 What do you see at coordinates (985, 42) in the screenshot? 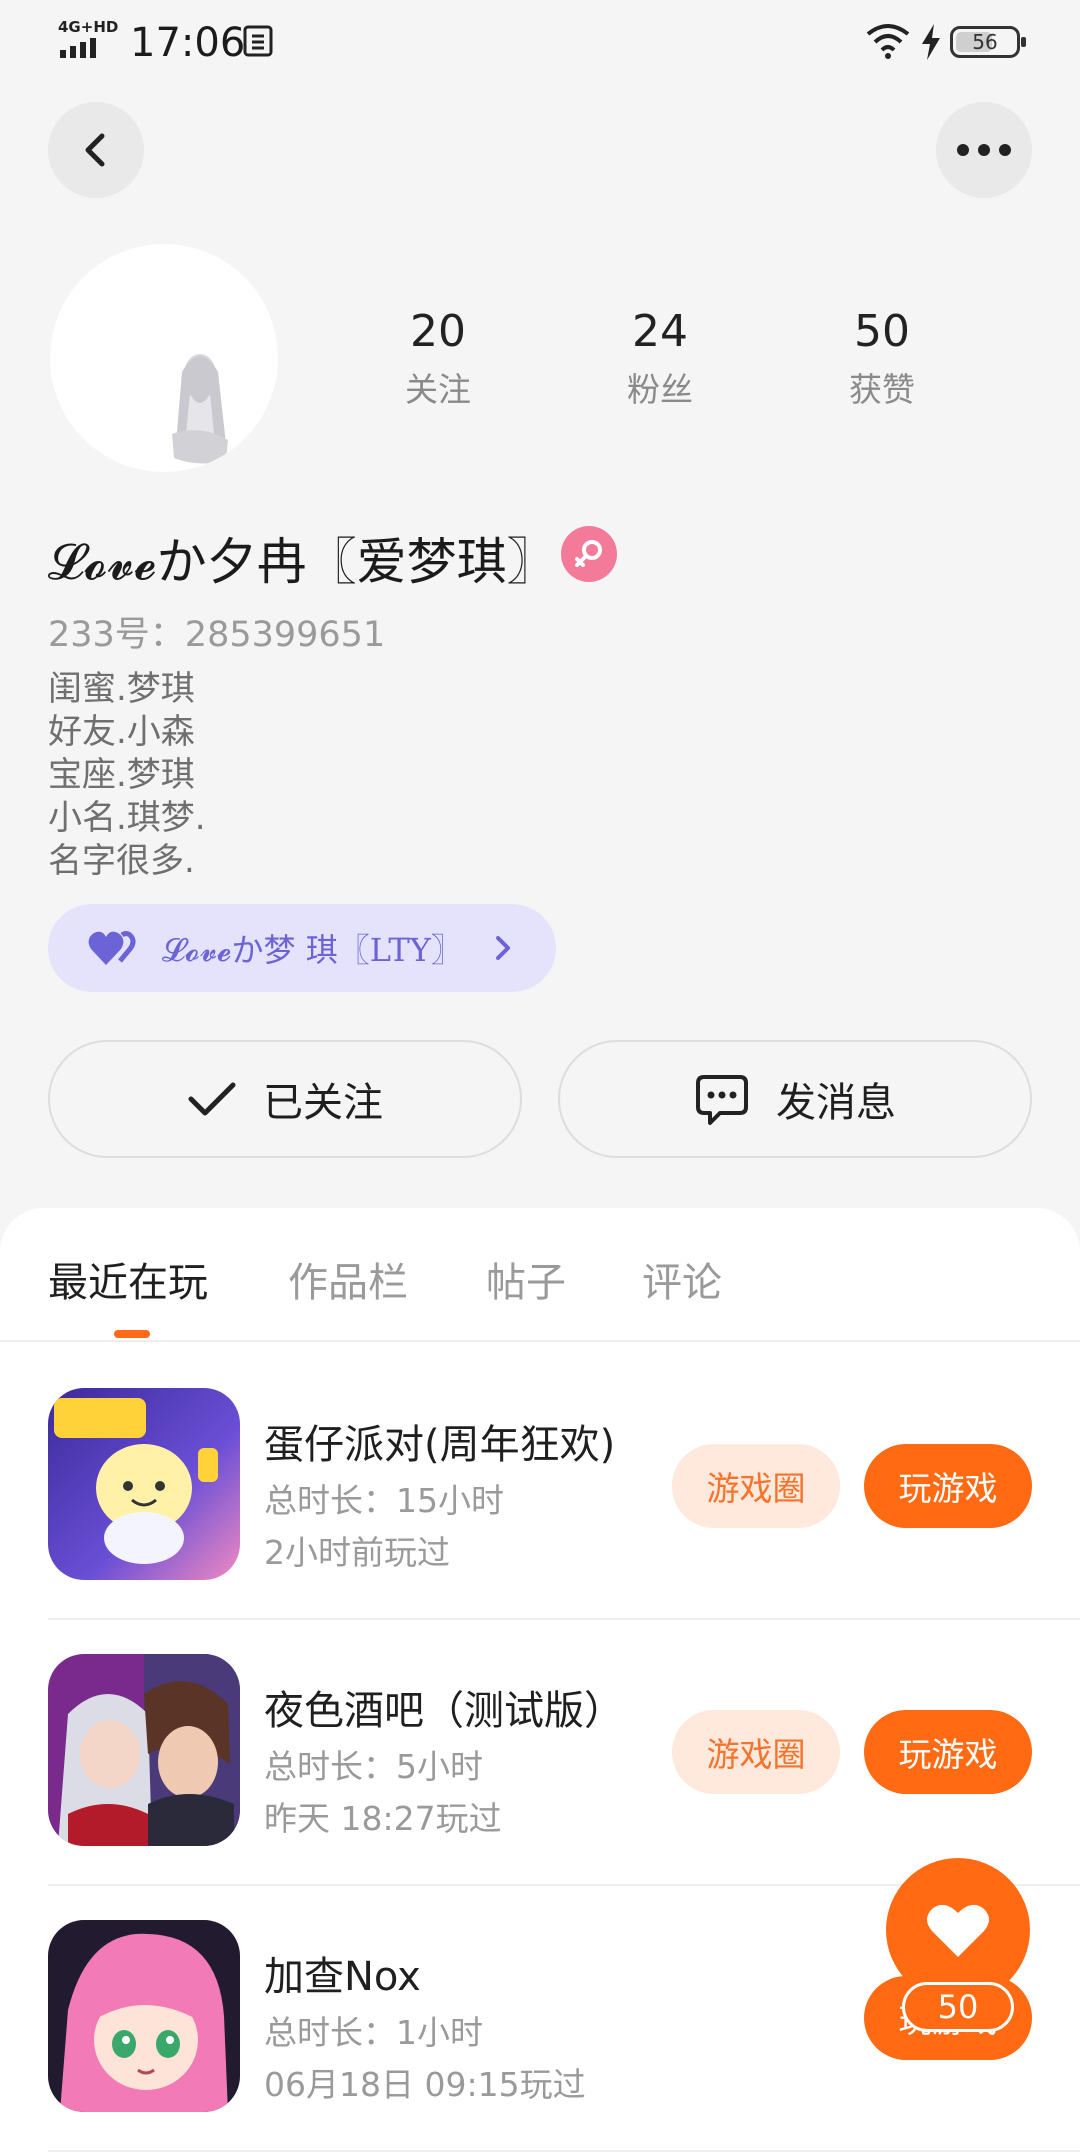
I see `battery-level: 56` at bounding box center [985, 42].